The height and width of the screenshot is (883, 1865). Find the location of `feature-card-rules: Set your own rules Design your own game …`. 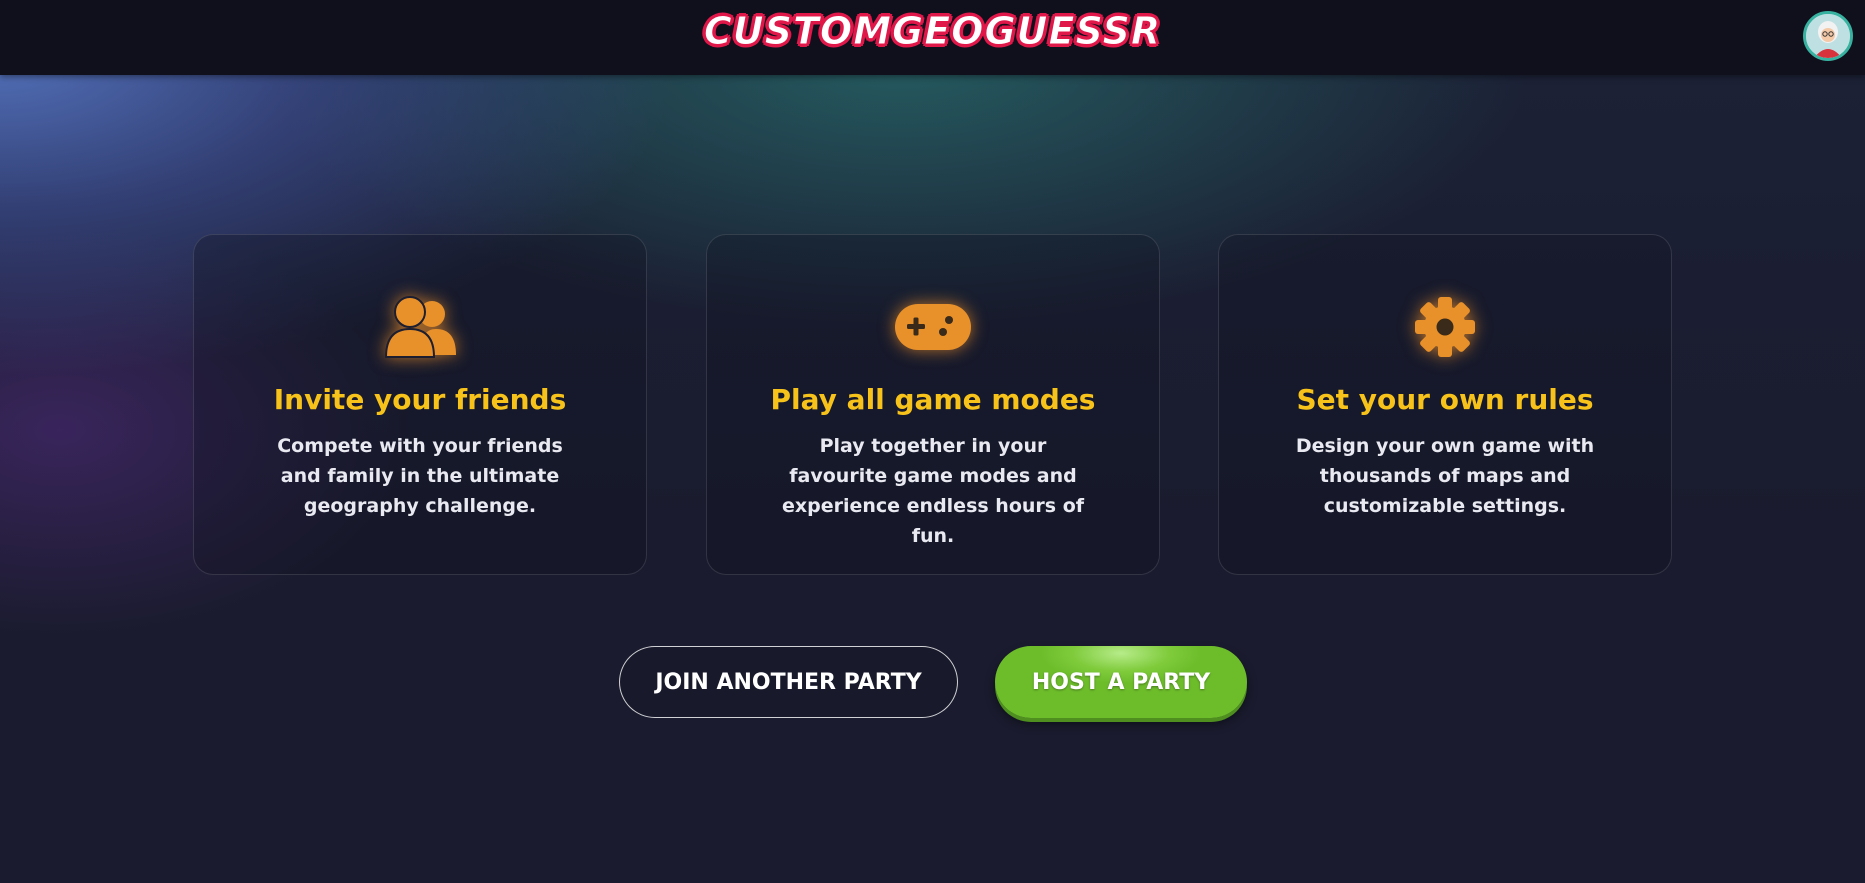

feature-card-rules: Set your own rules Design your own game … is located at coordinates (1445, 404).